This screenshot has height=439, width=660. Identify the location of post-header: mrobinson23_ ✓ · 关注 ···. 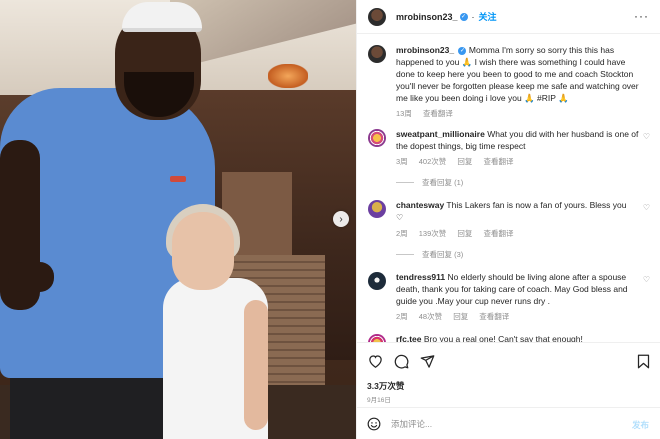
(508, 17).